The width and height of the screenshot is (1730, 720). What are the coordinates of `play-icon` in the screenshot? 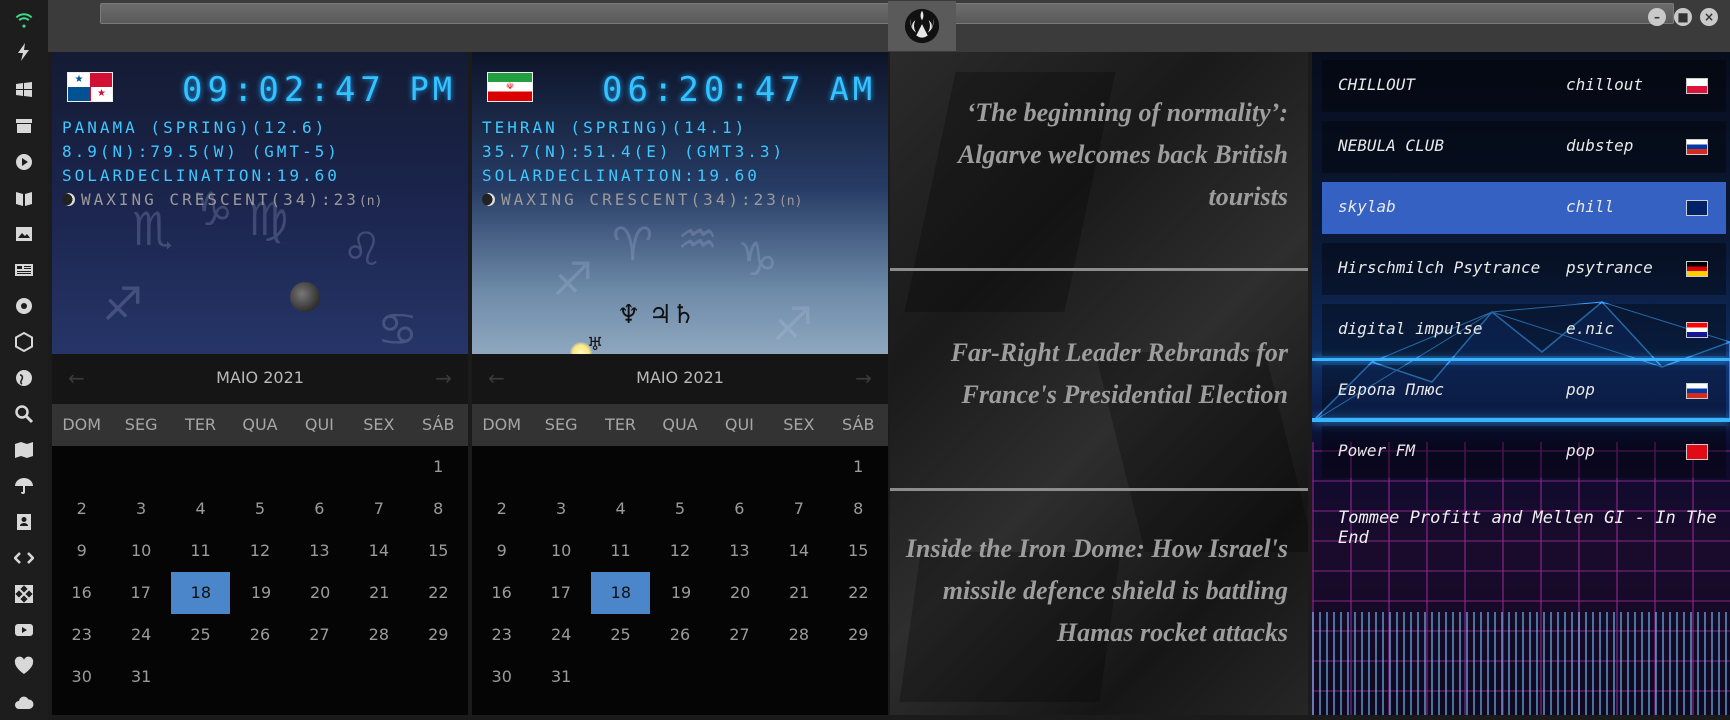 It's located at (24, 162).